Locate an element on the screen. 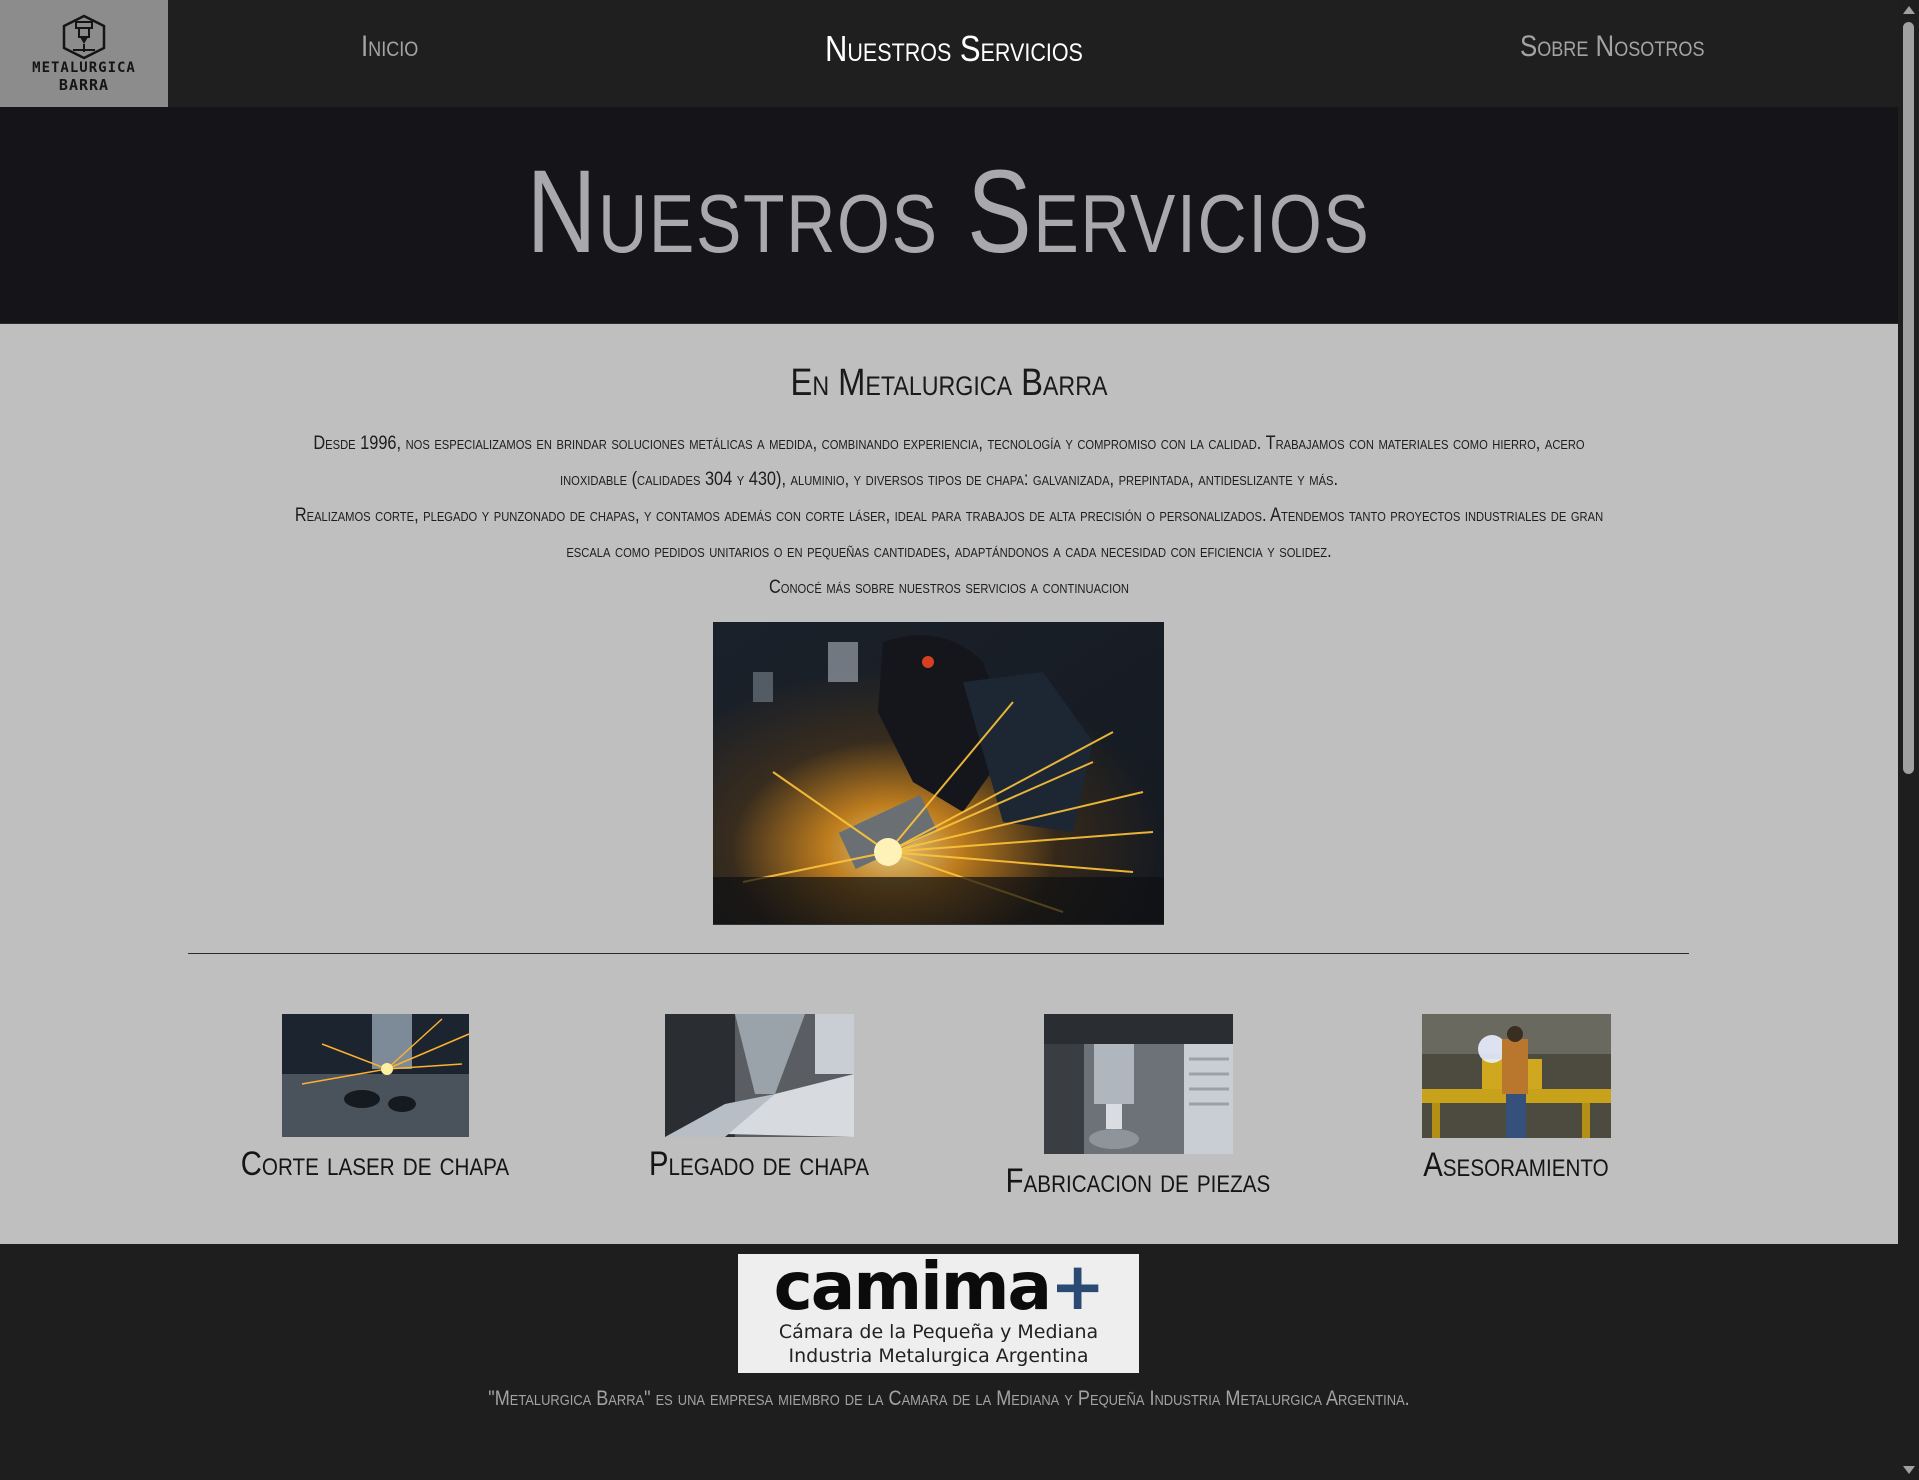 This screenshot has height=1480, width=1919. nav-link-nuestros-servicios: Nuestros Servicios is located at coordinates (954, 49).